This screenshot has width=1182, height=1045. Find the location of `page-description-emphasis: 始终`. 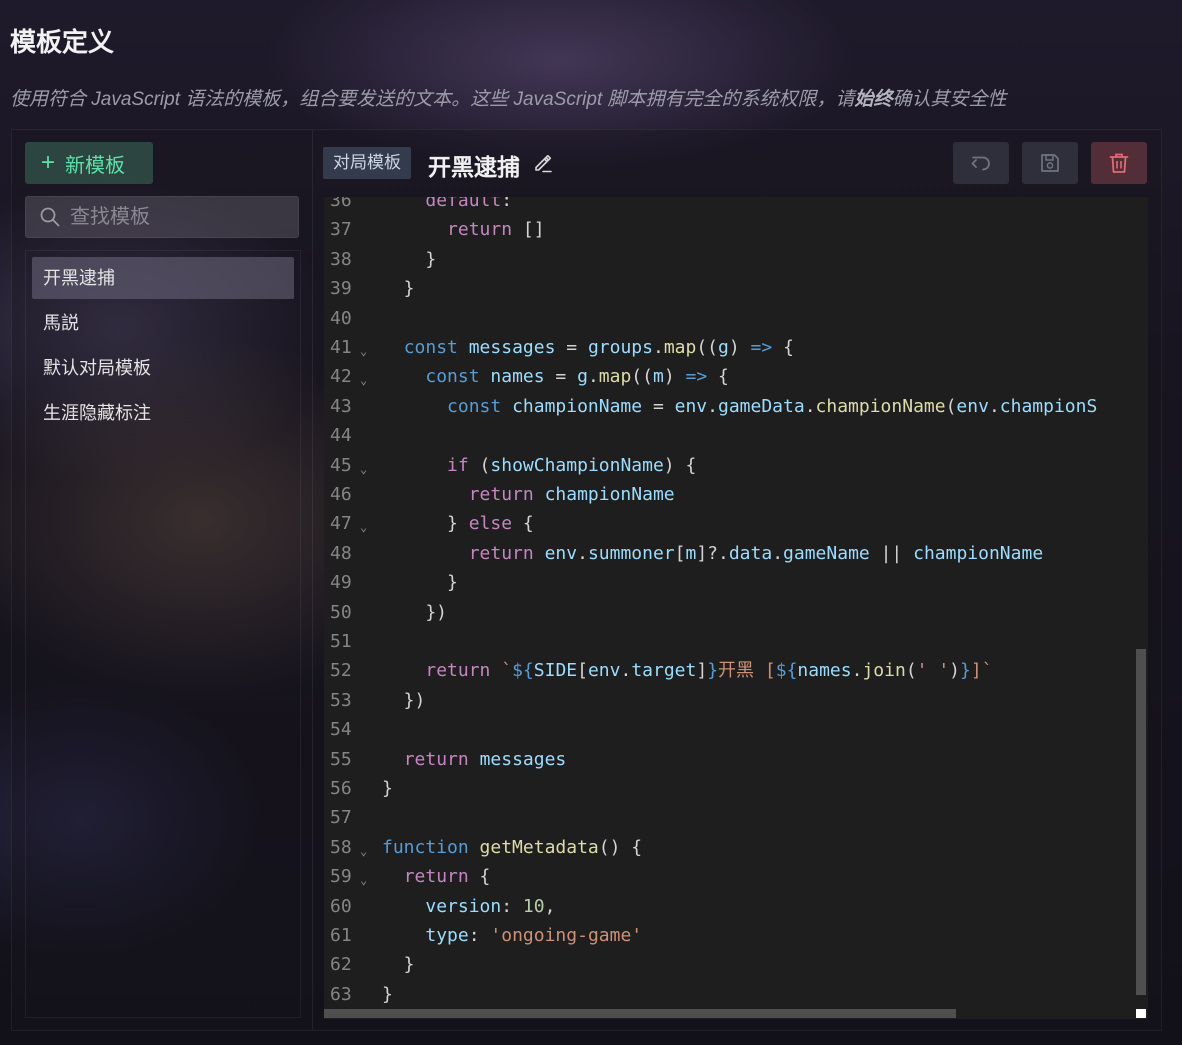

page-description-emphasis: 始终 is located at coordinates (873, 99).